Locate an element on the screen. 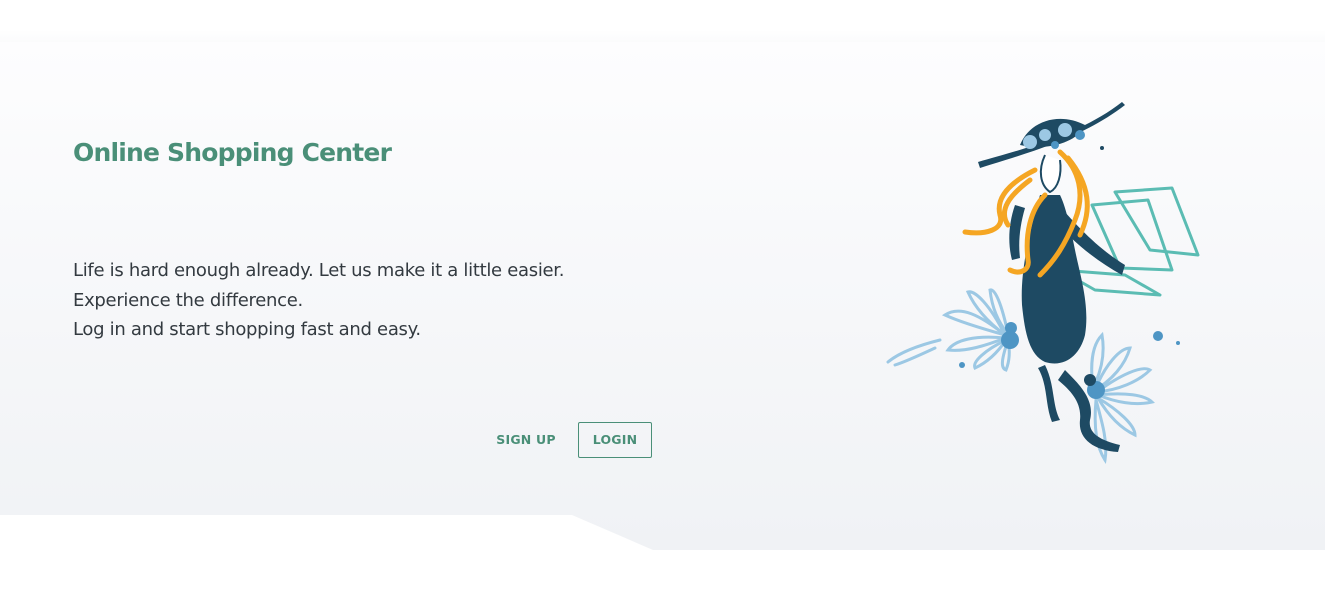  shopping-woman-illustration-icon is located at coordinates (1043, 283).